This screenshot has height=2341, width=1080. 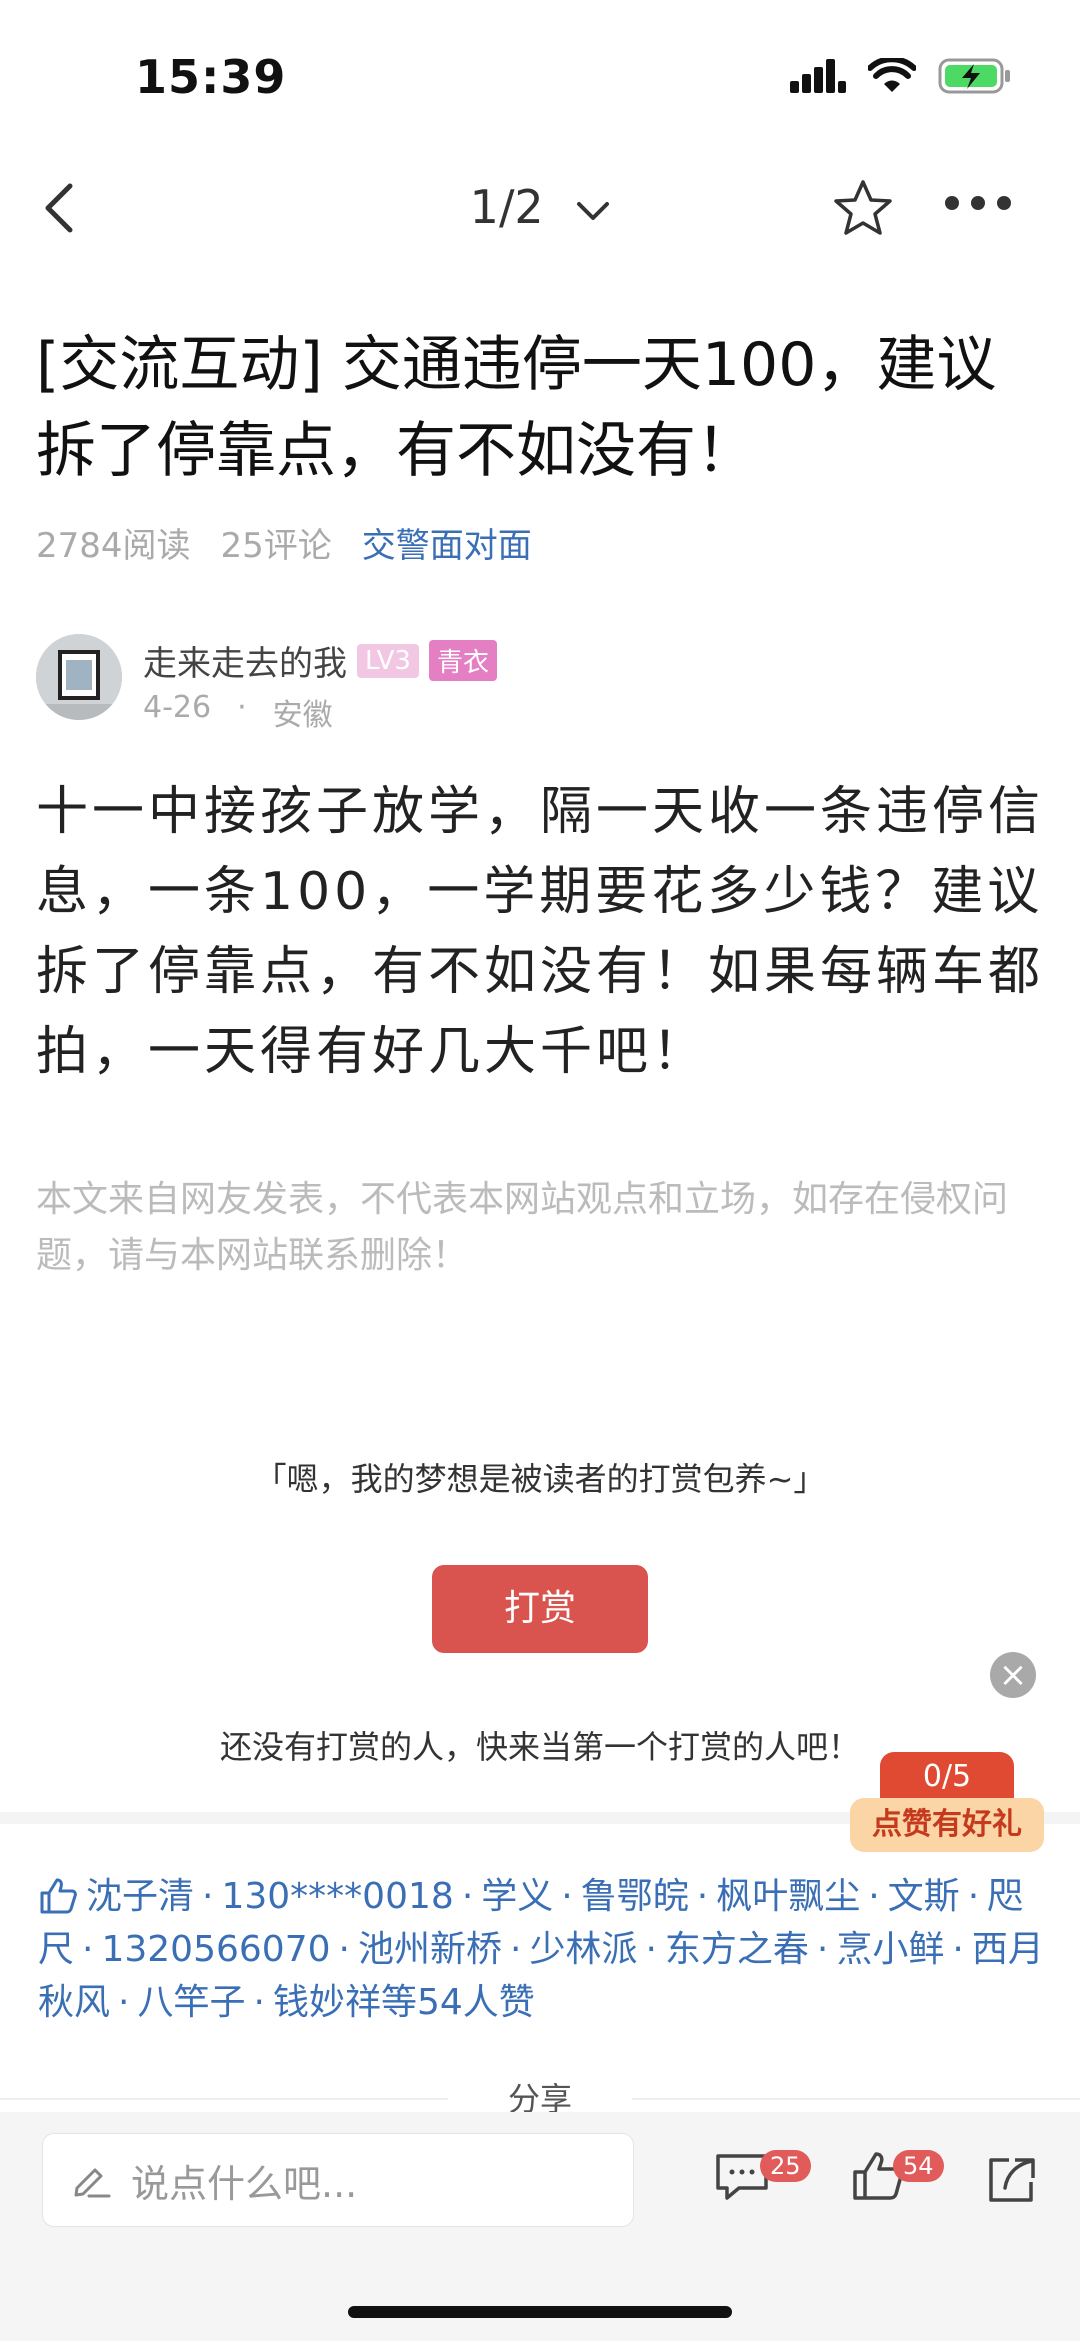 What do you see at coordinates (890, 1949) in the screenshot?
I see `liker-name: 烹小鲜` at bounding box center [890, 1949].